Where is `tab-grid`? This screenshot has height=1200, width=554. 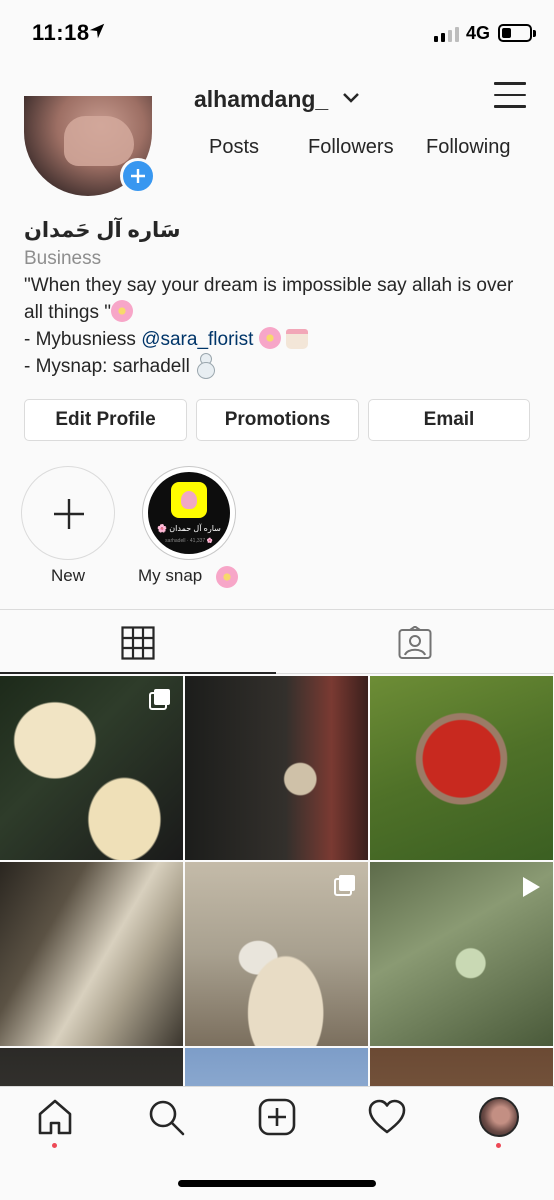
tab-grid is located at coordinates (138, 642).